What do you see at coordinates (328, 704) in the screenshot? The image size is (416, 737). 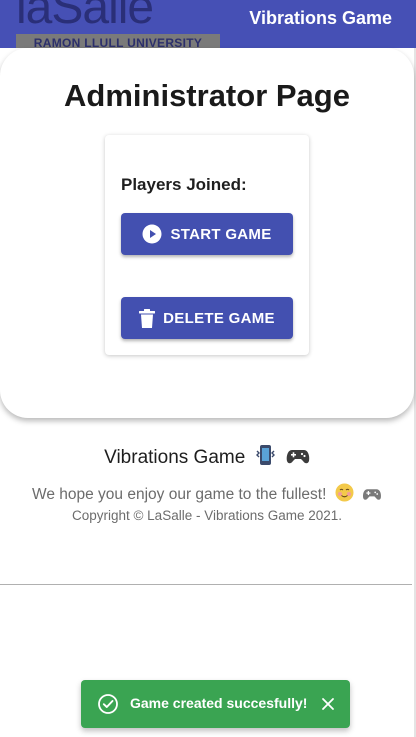 I see `close-icon` at bounding box center [328, 704].